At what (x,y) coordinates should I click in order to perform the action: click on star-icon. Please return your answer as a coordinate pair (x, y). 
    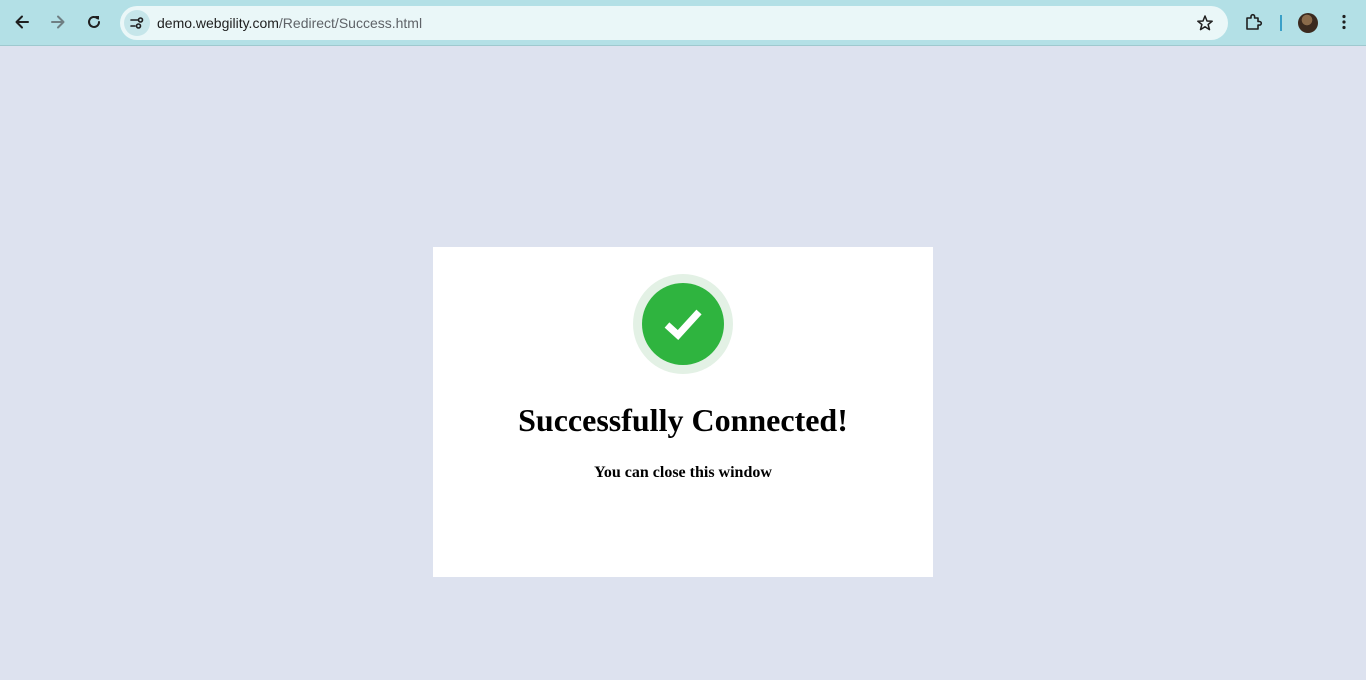
    Looking at the image, I should click on (1205, 23).